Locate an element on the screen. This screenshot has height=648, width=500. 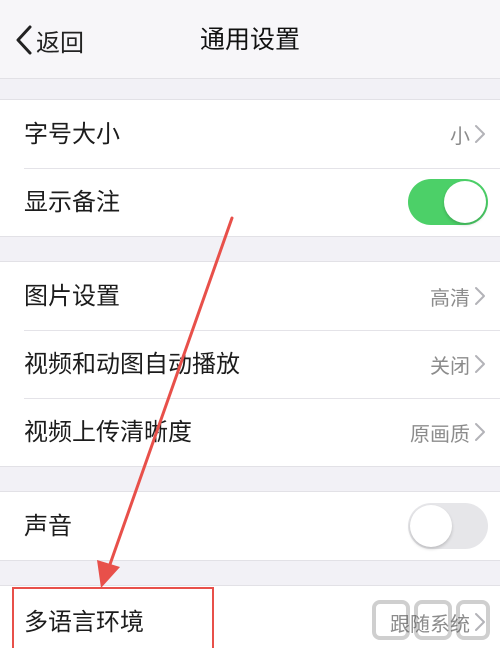
video-upload-quality-row: 视频上传清晰度 原画质 is located at coordinates (250, 432).